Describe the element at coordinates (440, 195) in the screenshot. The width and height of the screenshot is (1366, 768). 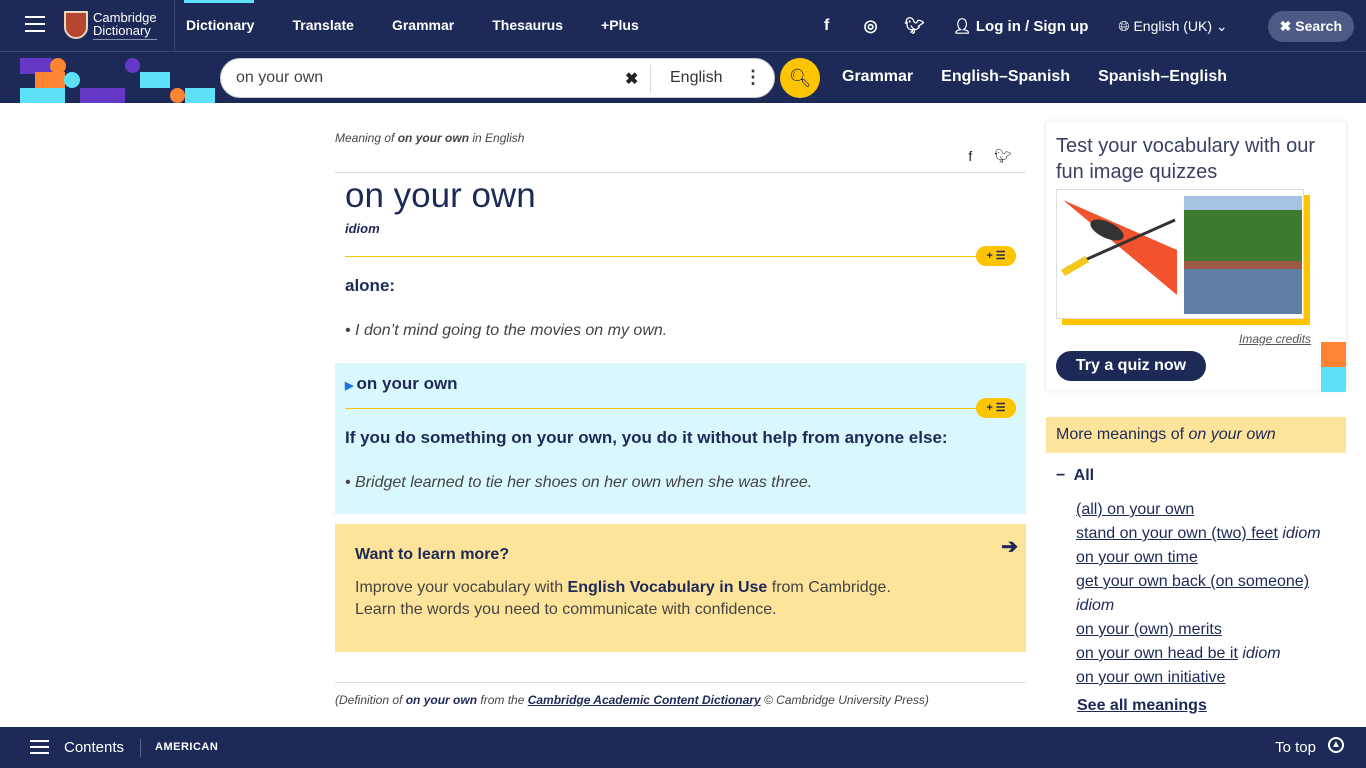
I see `headword: on your own` at that location.